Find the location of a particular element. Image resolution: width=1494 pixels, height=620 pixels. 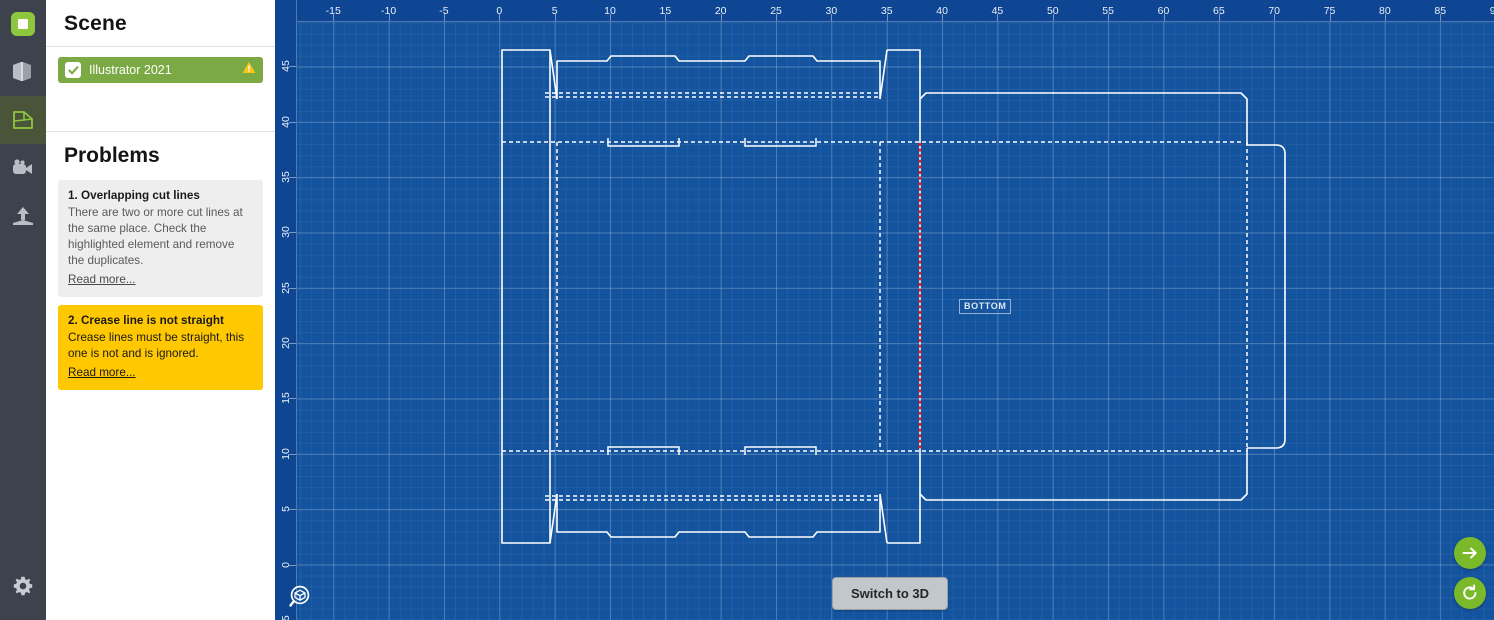

problem-title: 2. Crease line is not straight is located at coordinates (146, 320).